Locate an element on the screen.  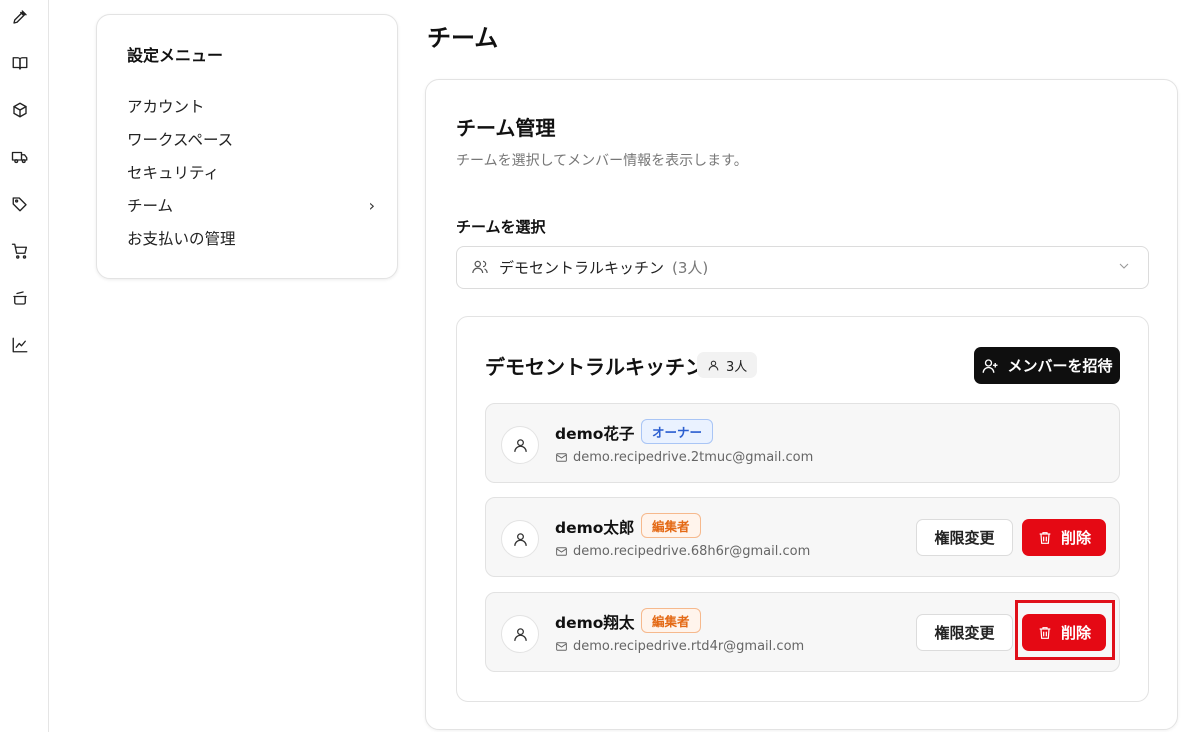
member-email-text: demo.recipedrive.68h6r@gmail.com is located at coordinates (692, 551).